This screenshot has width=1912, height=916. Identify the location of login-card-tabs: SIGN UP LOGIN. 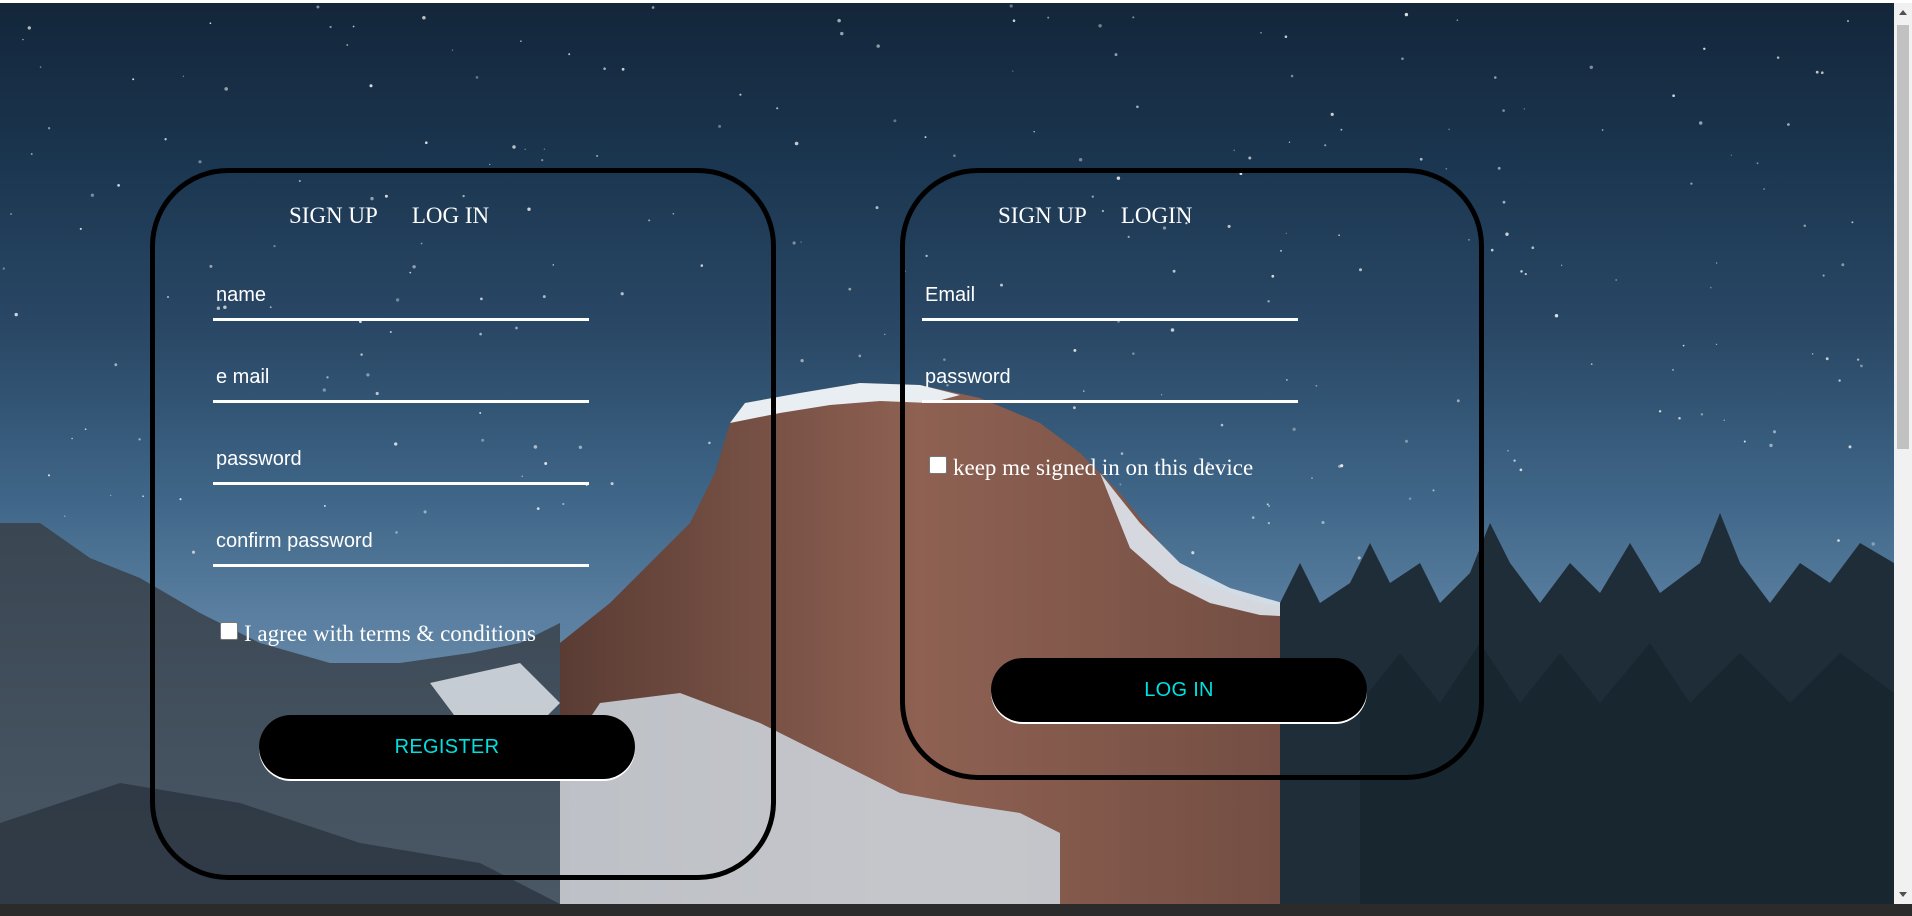
(1095, 216).